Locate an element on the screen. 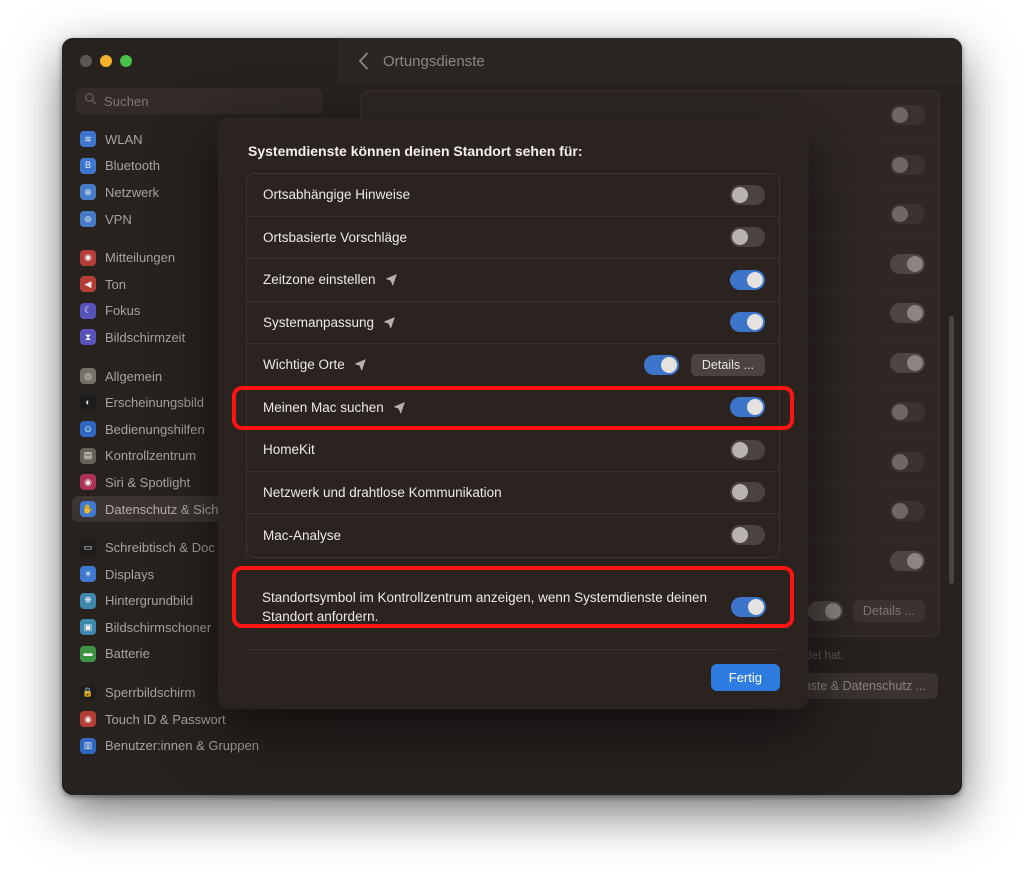 The width and height of the screenshot is (1024, 874). vpn-icon: ⊜ is located at coordinates (88, 219).